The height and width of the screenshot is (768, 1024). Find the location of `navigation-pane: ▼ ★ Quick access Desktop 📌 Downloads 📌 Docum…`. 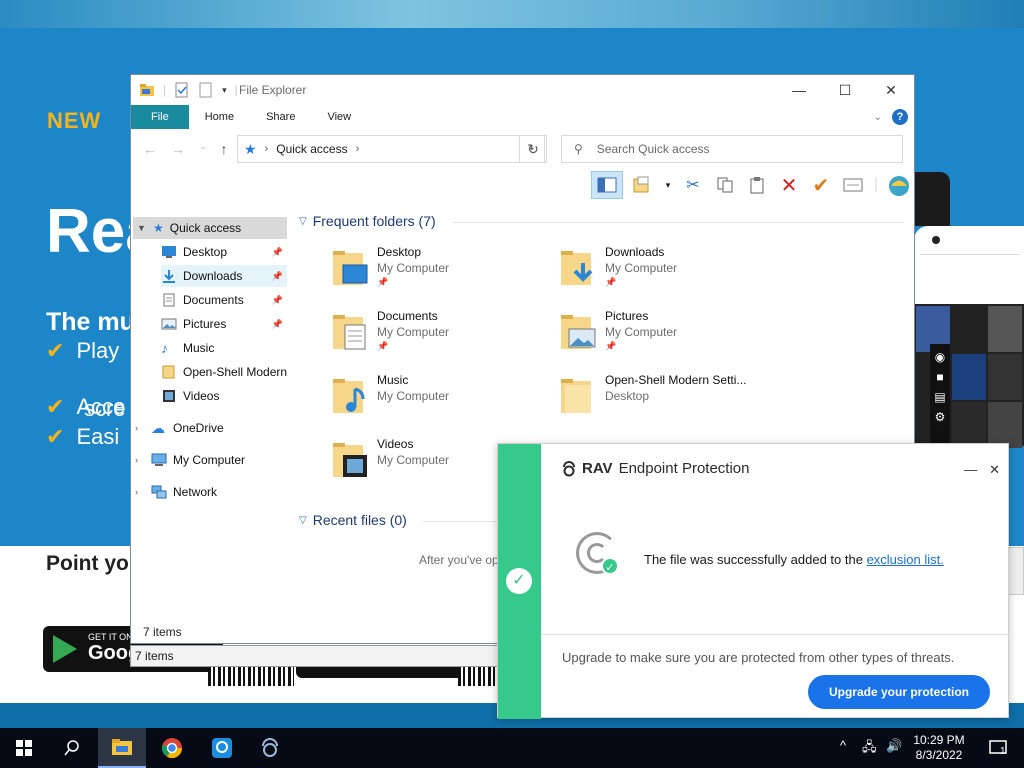

navigation-pane: ▼ ★ Quick access Desktop 📌 Downloads 📌 Docum… is located at coordinates (211, 407).